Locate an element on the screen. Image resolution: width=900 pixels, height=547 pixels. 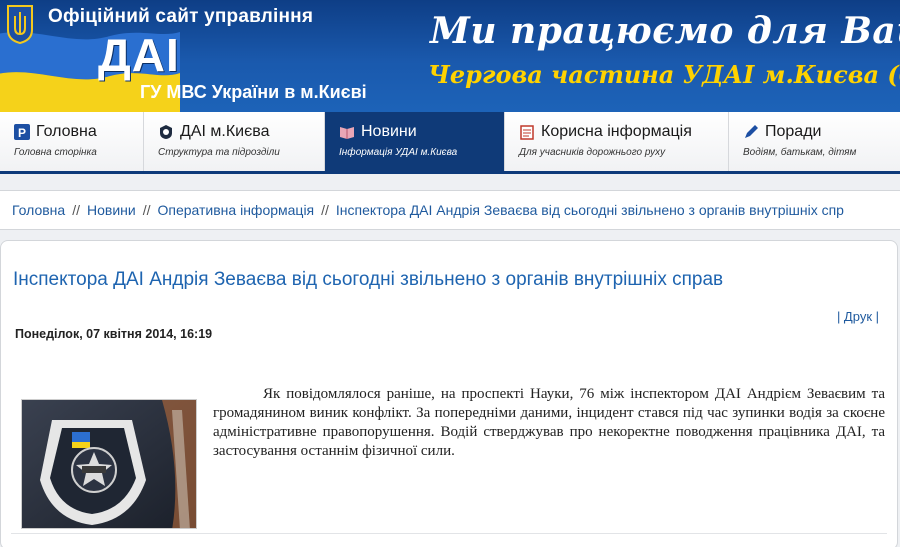
breadcrumb-link-home: Головна is located at coordinates (38, 210).